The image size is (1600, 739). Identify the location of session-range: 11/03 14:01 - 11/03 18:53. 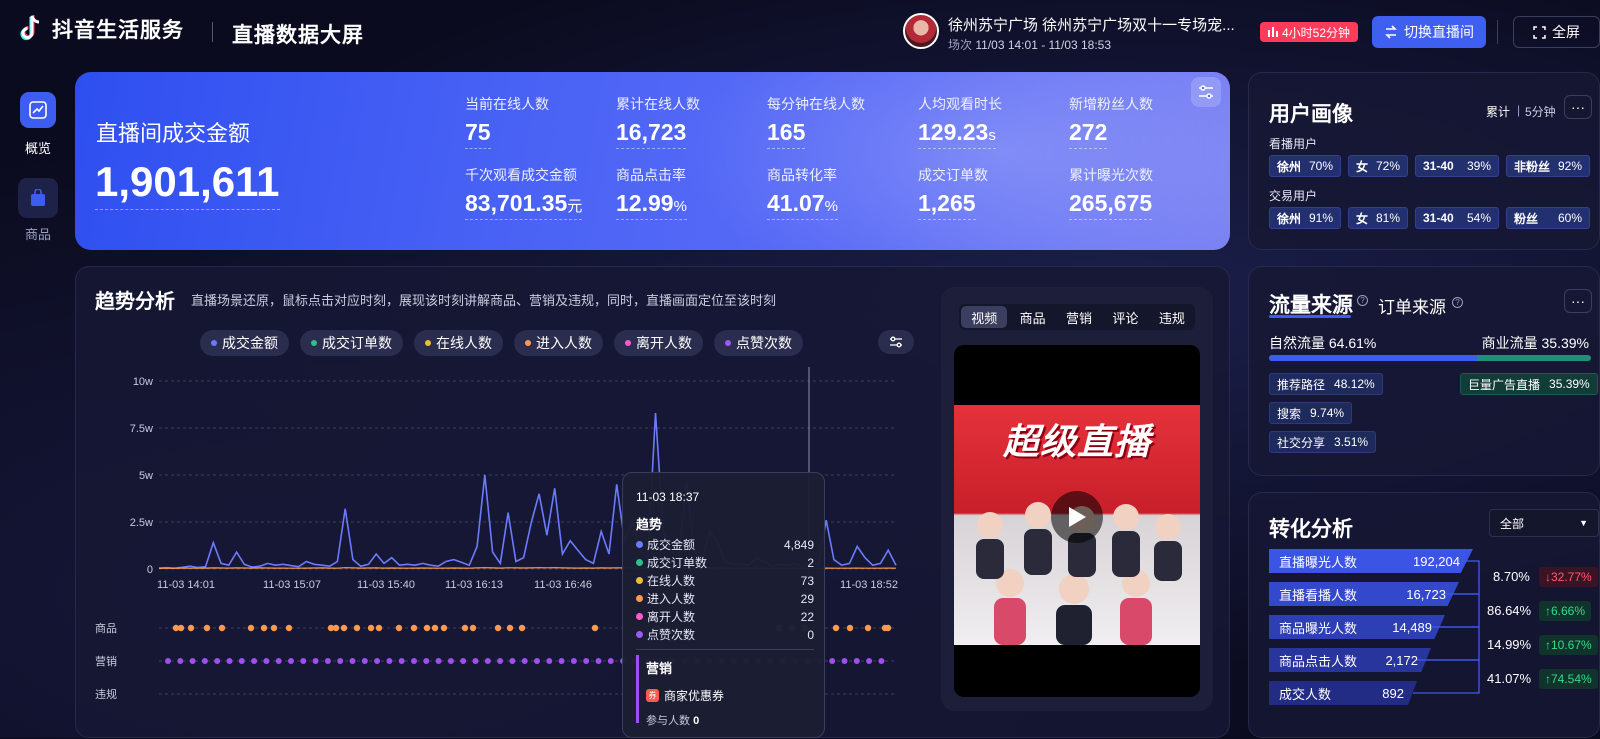
(1043, 45).